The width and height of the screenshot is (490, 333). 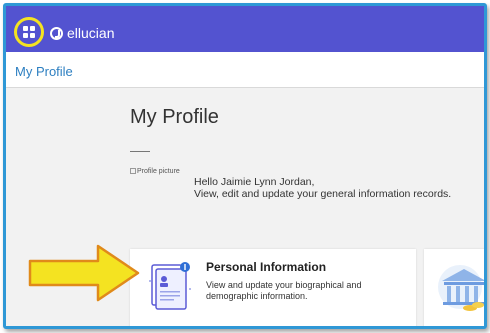 I want to click on apps-button, so click(x=29, y=32).